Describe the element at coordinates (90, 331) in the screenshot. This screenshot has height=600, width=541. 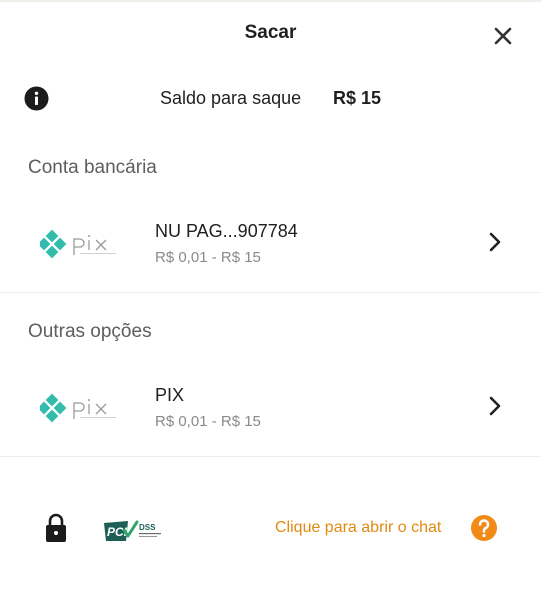
I see `section-title-other-options: Outras opções` at that location.